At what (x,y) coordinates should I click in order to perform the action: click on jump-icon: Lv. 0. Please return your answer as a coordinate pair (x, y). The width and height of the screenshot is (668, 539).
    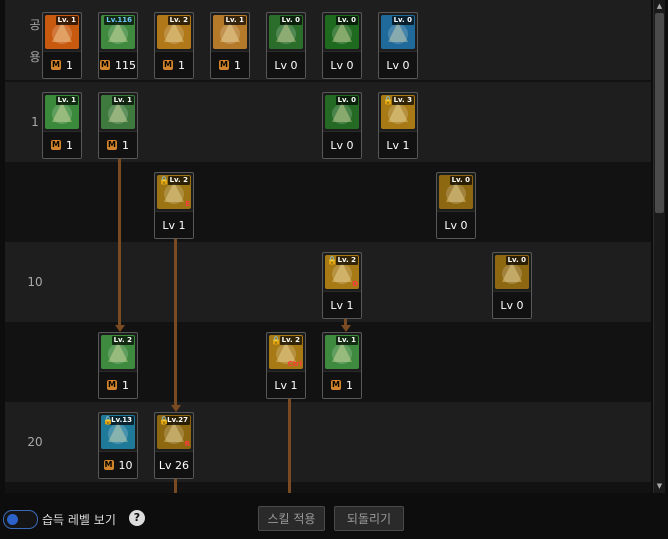
    Looking at the image, I should click on (286, 32).